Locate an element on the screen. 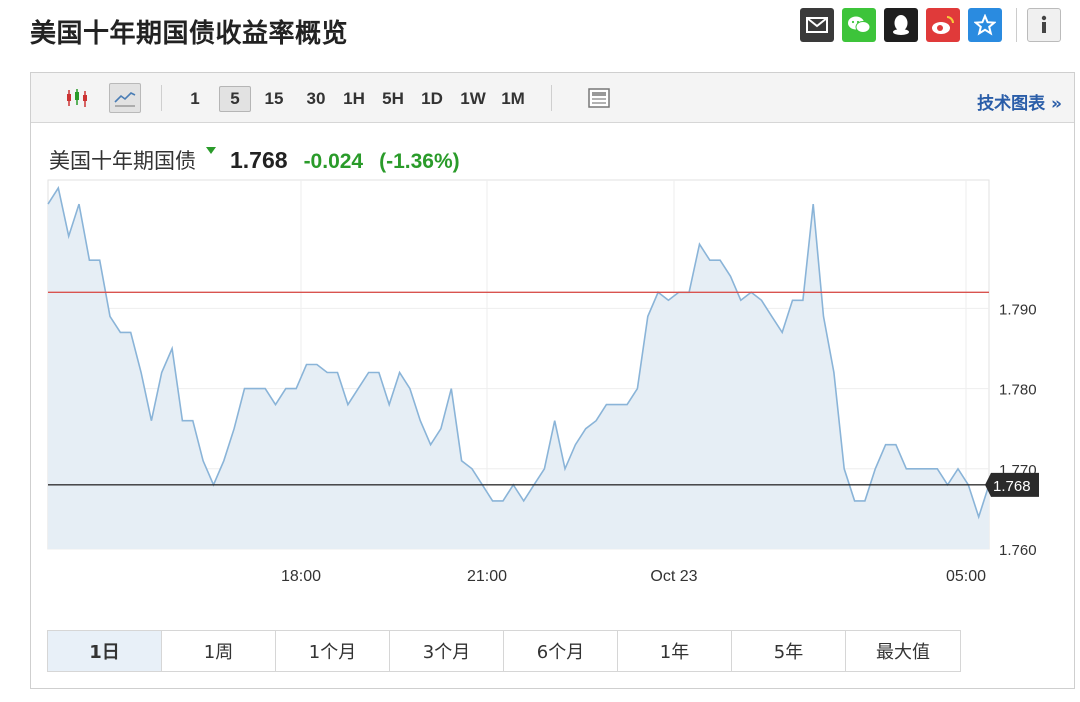 The height and width of the screenshot is (702, 1080). weibo-icon is located at coordinates (943, 25).